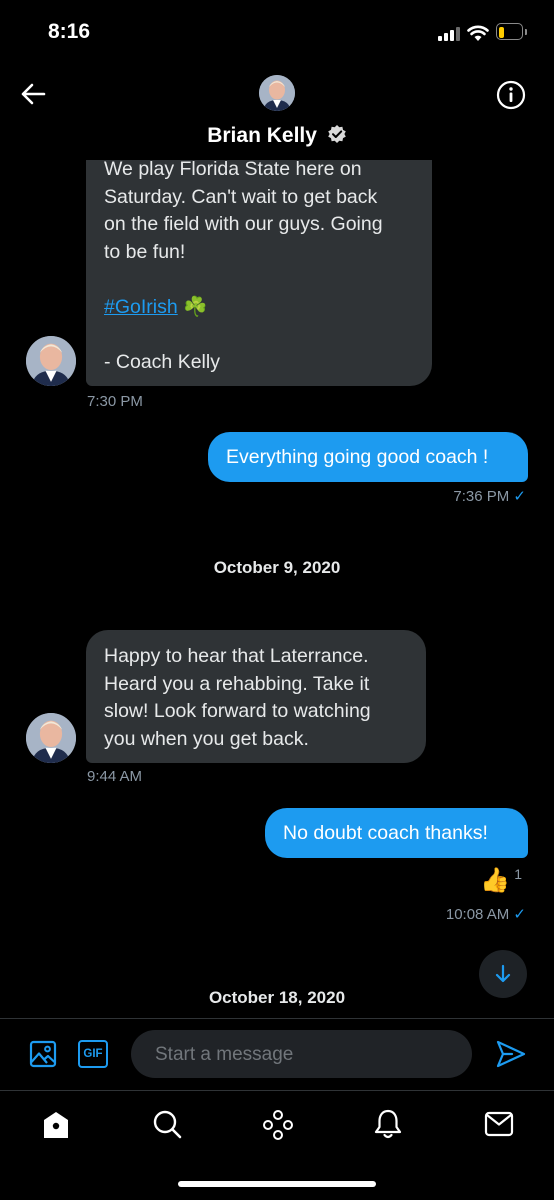 This screenshot has width=554, height=1200. What do you see at coordinates (305, 1055) in the screenshot?
I see `message-input` at bounding box center [305, 1055].